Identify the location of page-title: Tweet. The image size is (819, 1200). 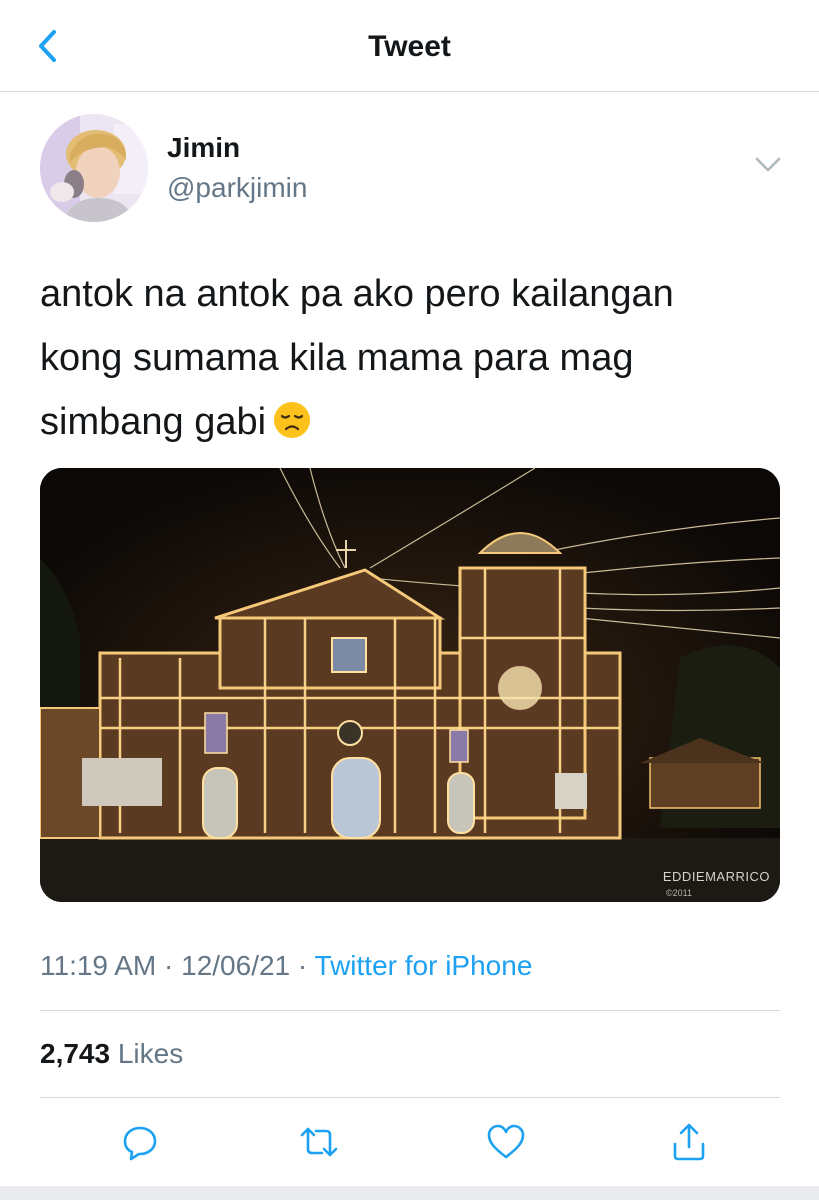
(409, 46).